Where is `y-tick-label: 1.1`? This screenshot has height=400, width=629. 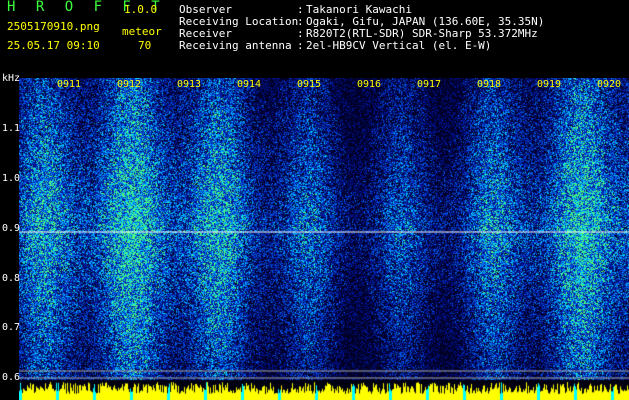 y-tick-label: 1.1 is located at coordinates (11, 128).